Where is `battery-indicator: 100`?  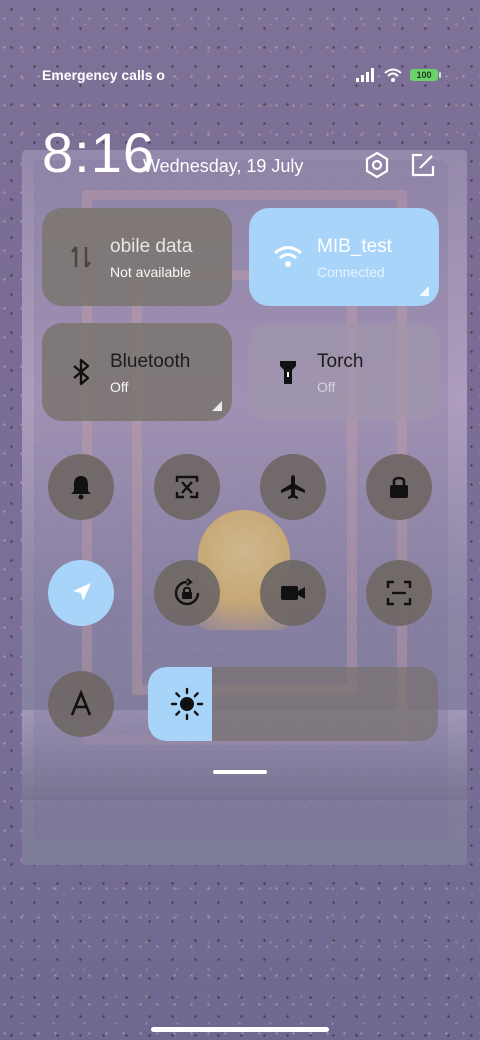 battery-indicator: 100 is located at coordinates (425, 75).